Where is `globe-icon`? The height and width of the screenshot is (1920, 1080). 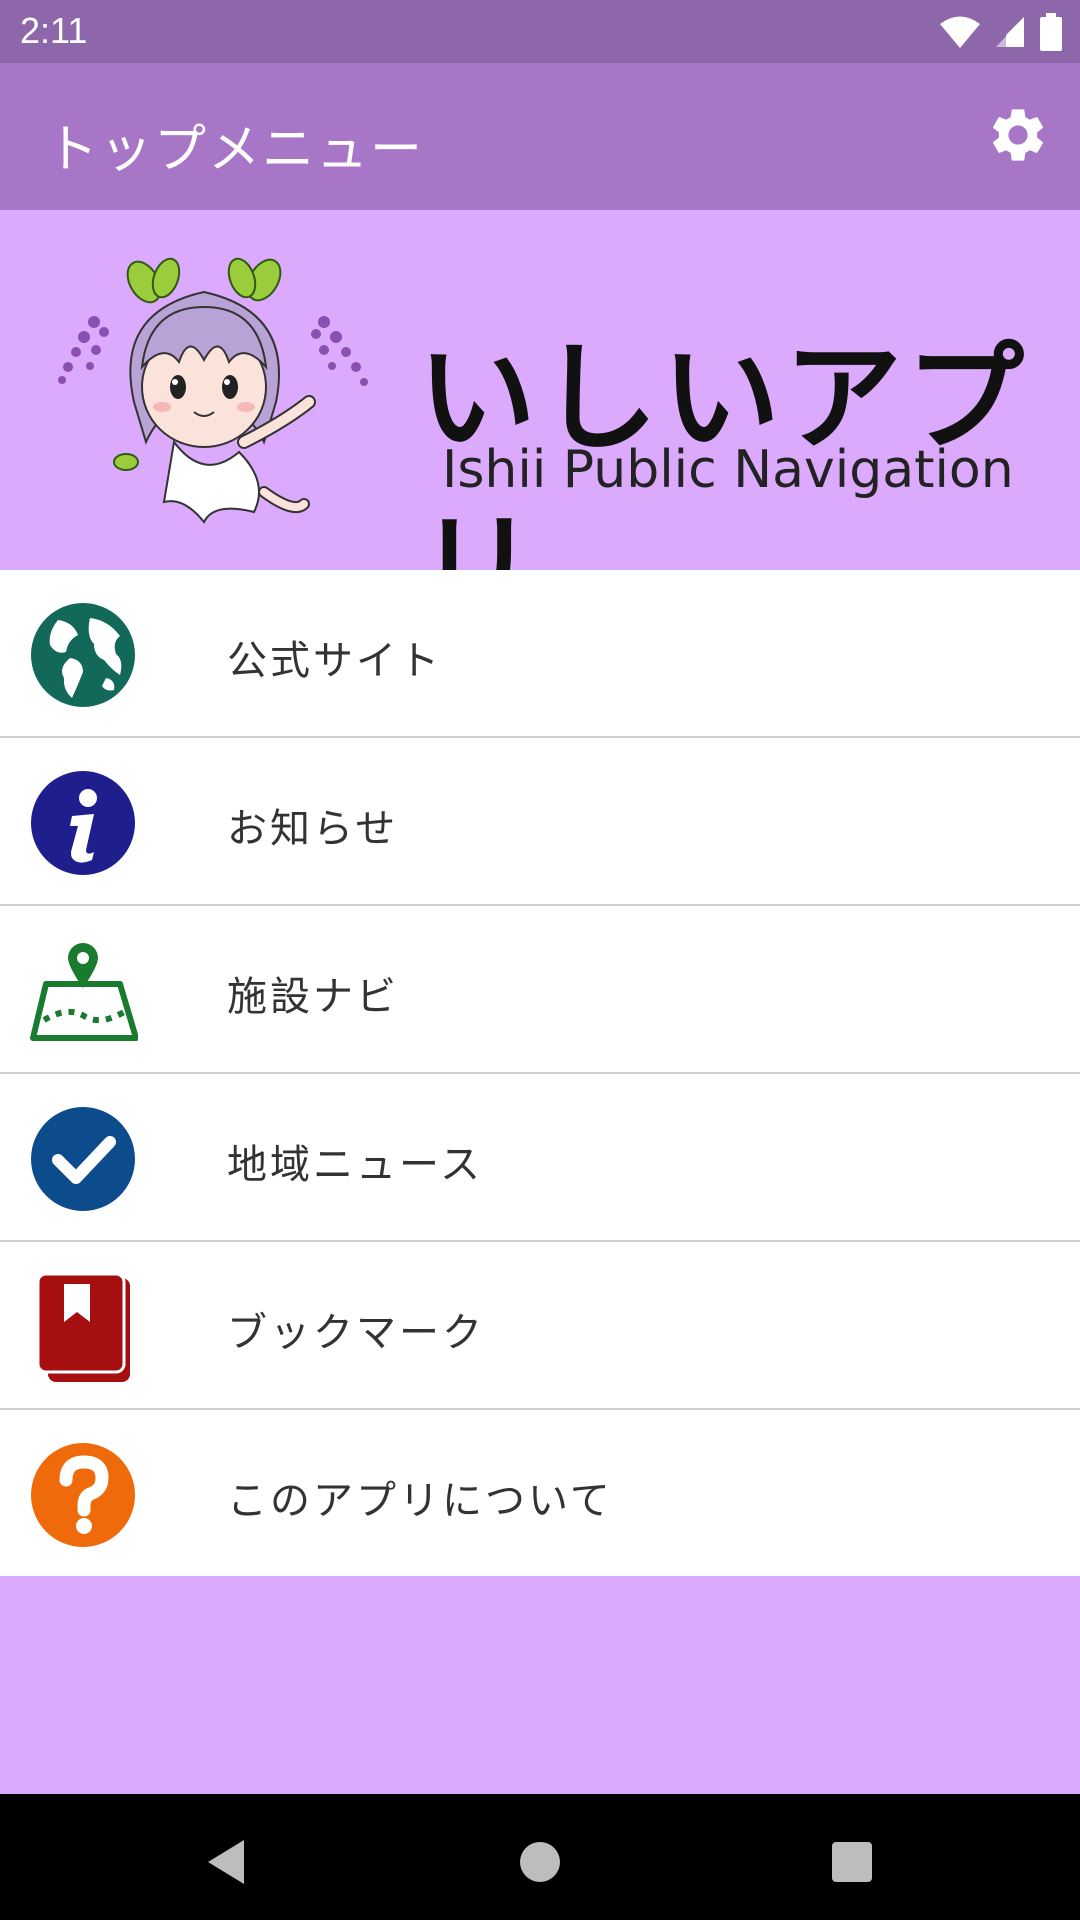
globe-icon is located at coordinates (83, 655).